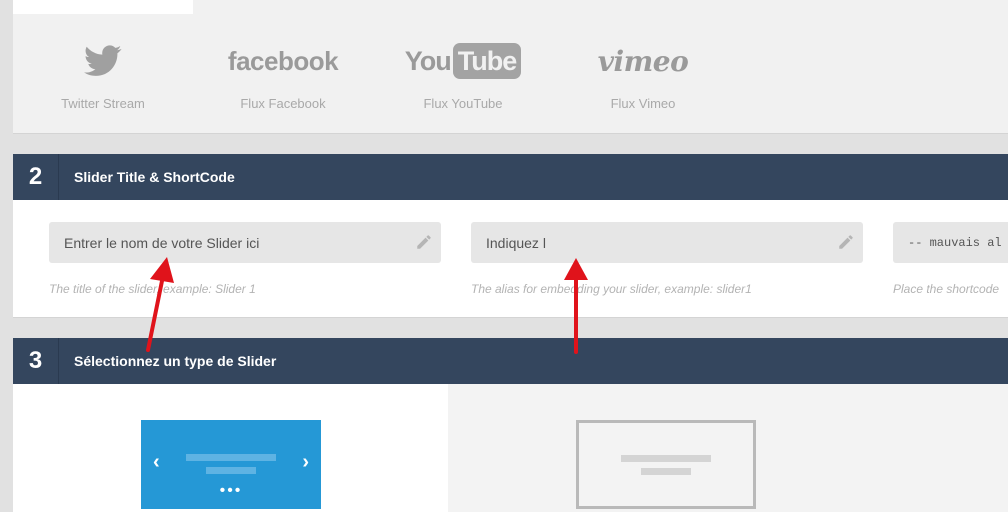 The height and width of the screenshot is (512, 1008). I want to click on slider-shortcode-input, so click(950, 242).